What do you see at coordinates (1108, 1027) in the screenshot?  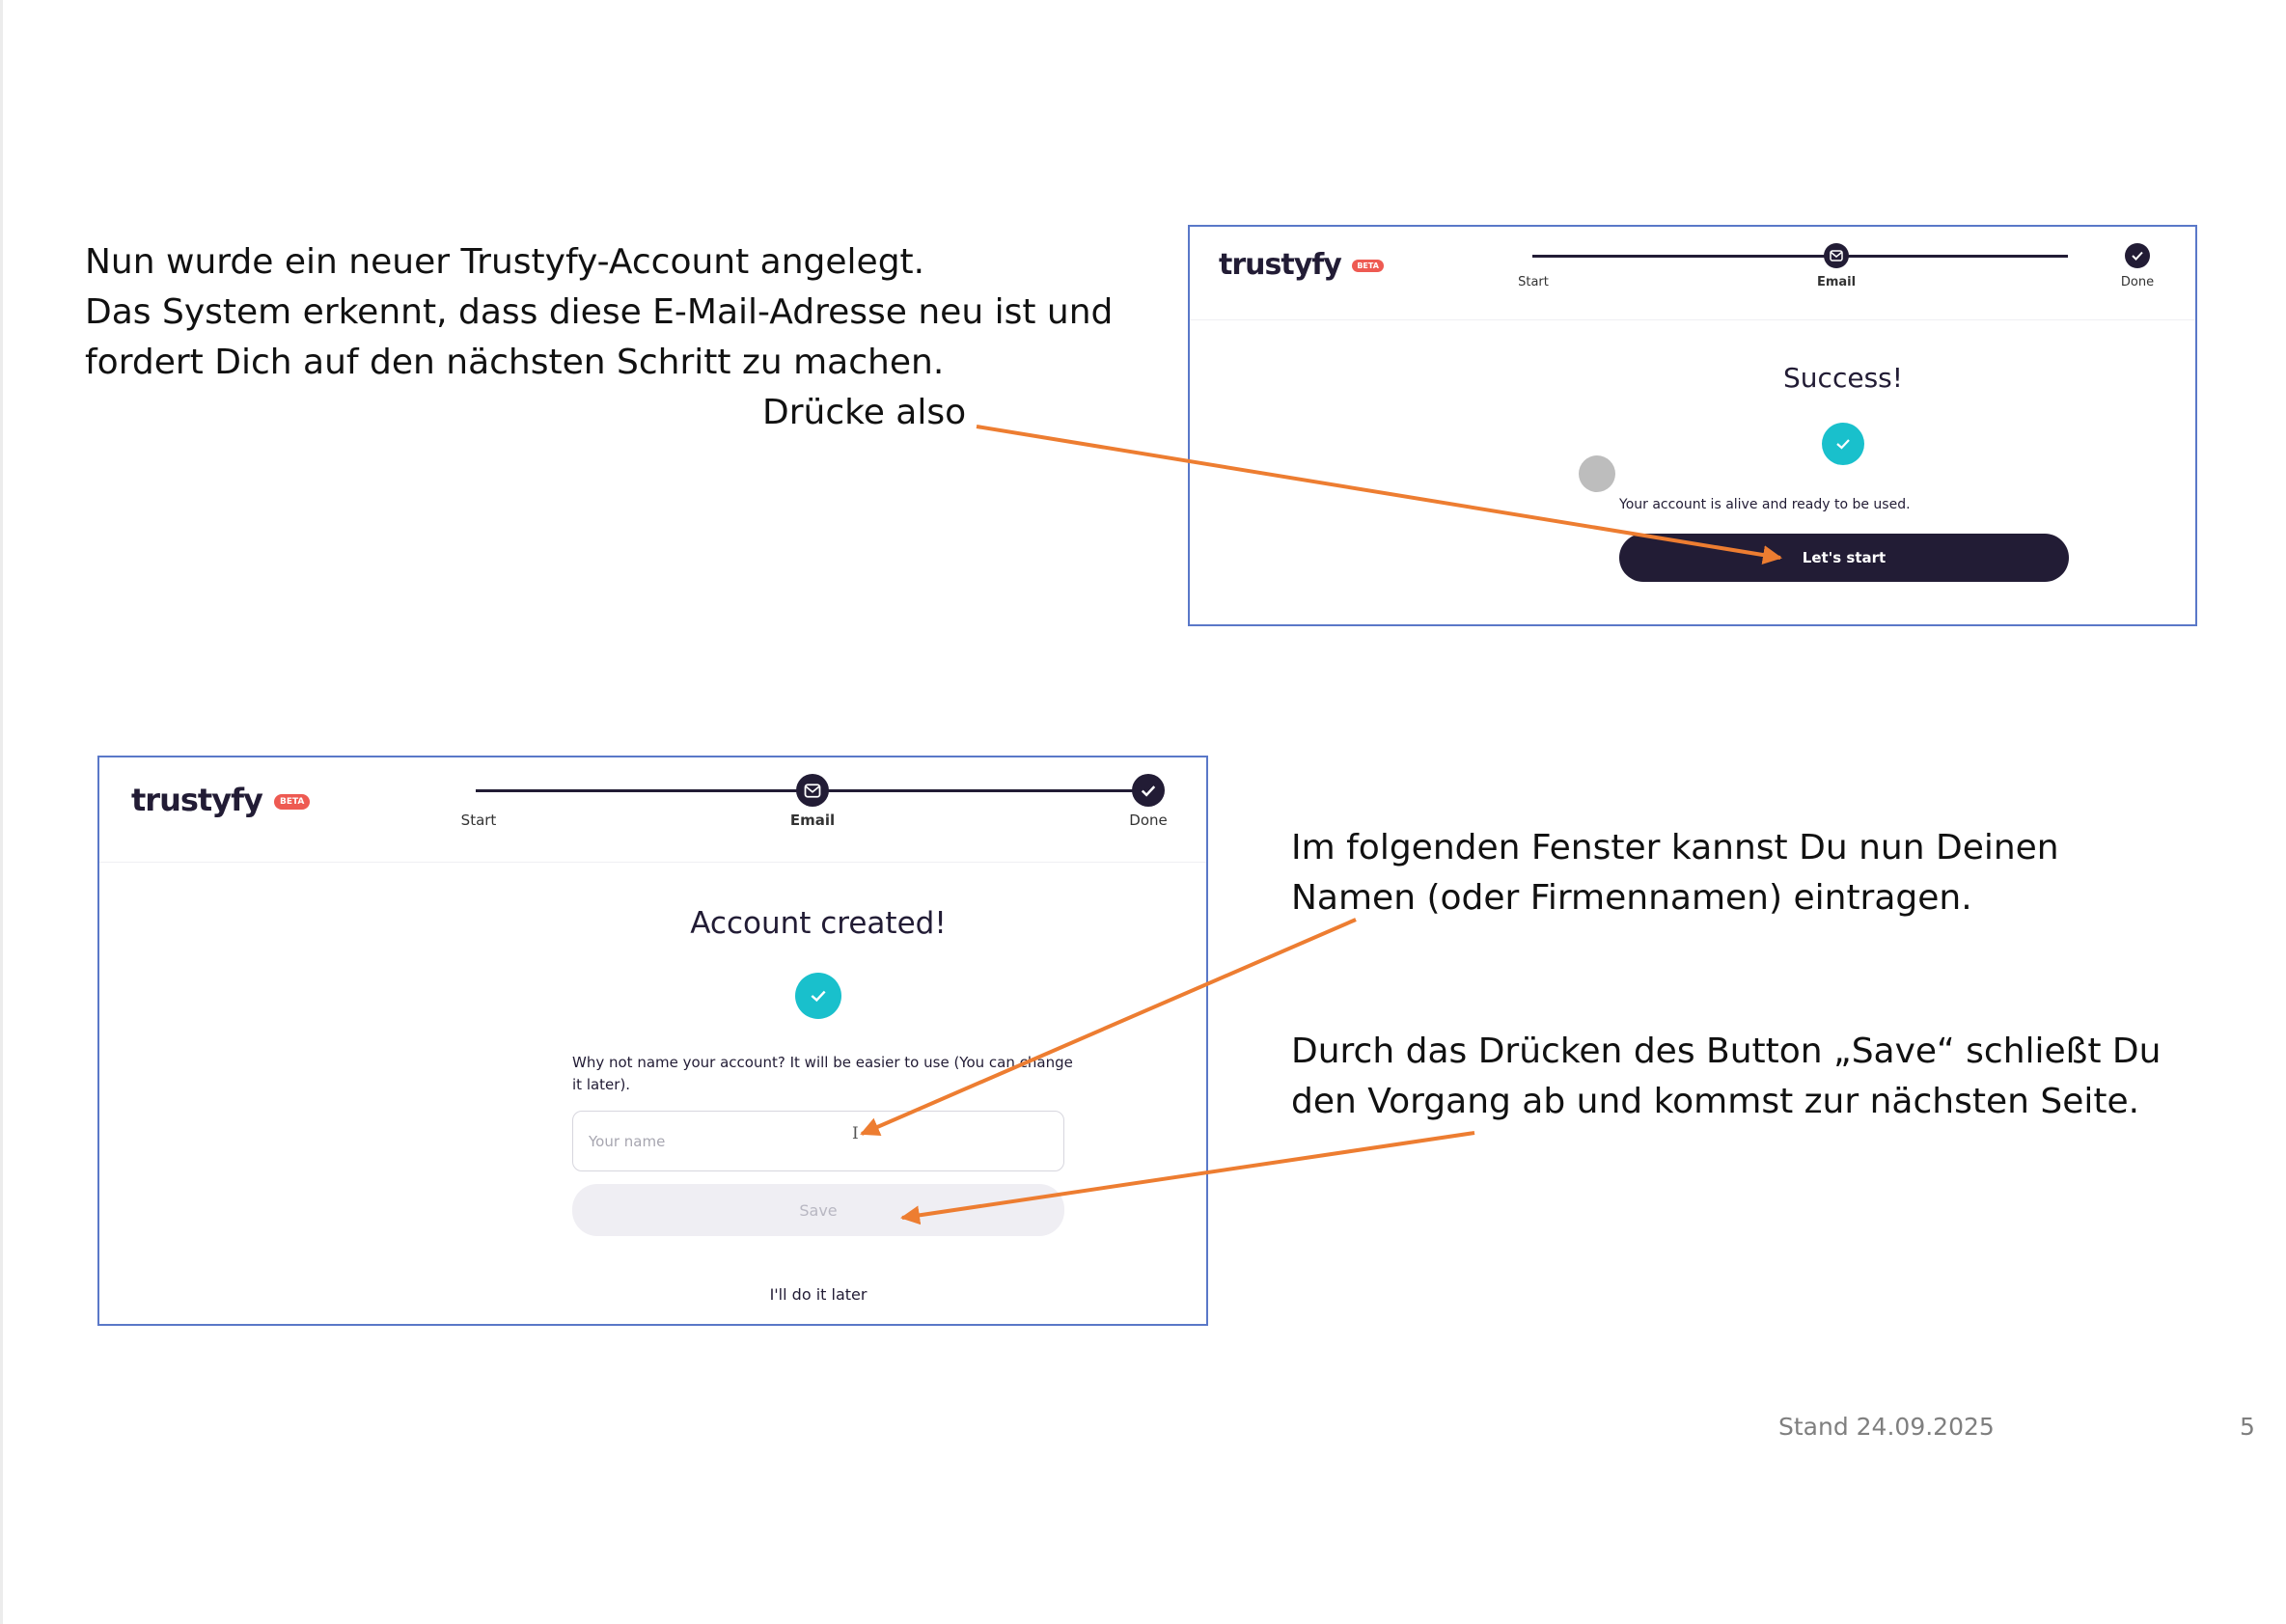 I see `arrow-to-name-input` at bounding box center [1108, 1027].